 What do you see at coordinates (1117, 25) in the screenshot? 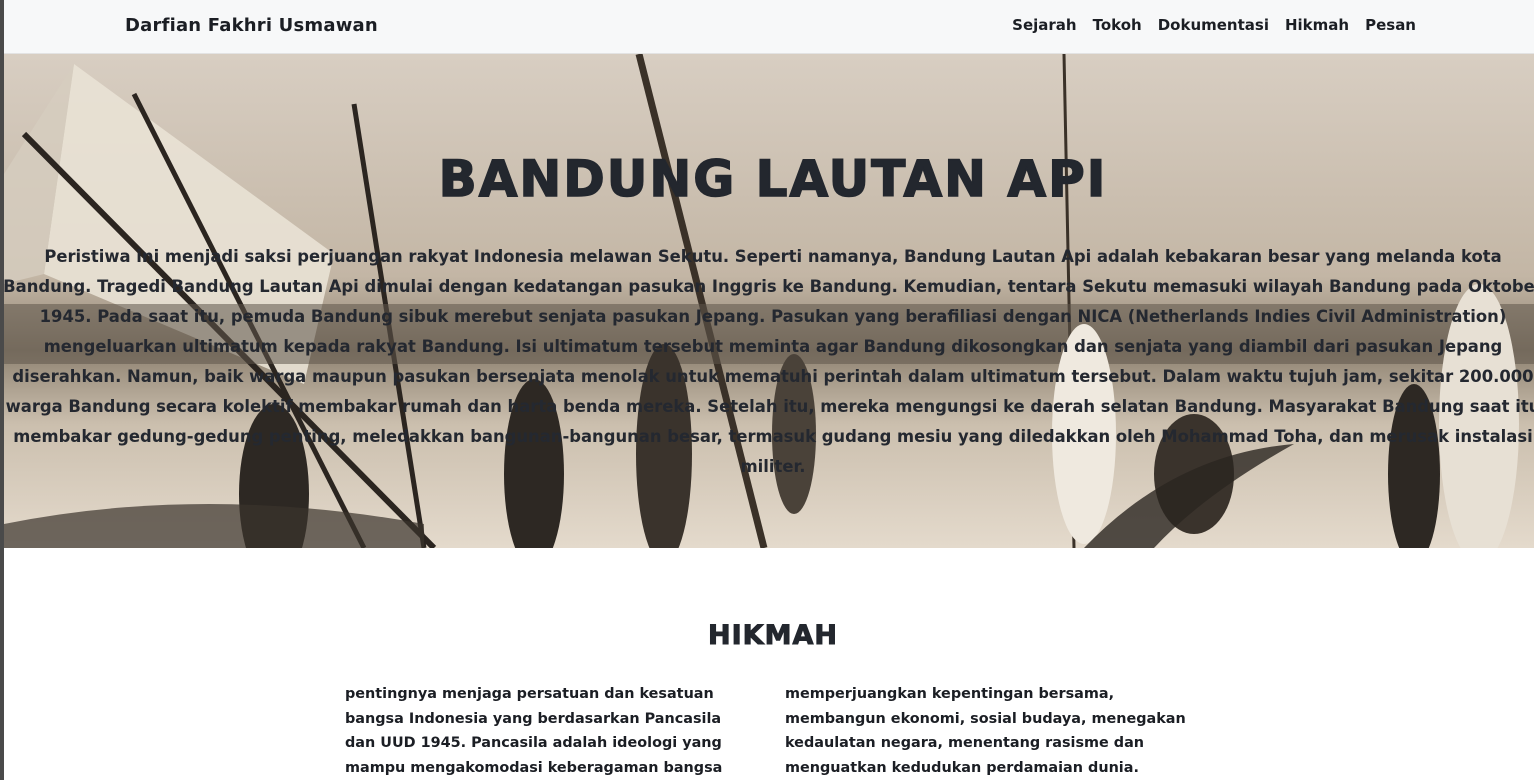
I see `nav-link-tokoh: Tokoh` at bounding box center [1117, 25].